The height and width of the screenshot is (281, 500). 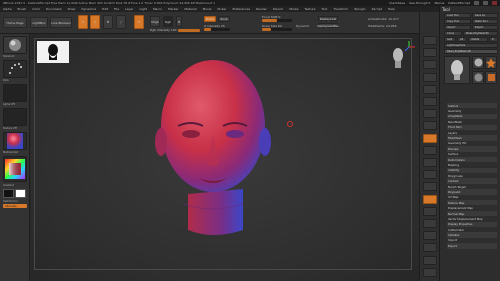 I want to click on live-boolean-button: Live Boolean, so click(x=61, y=22).